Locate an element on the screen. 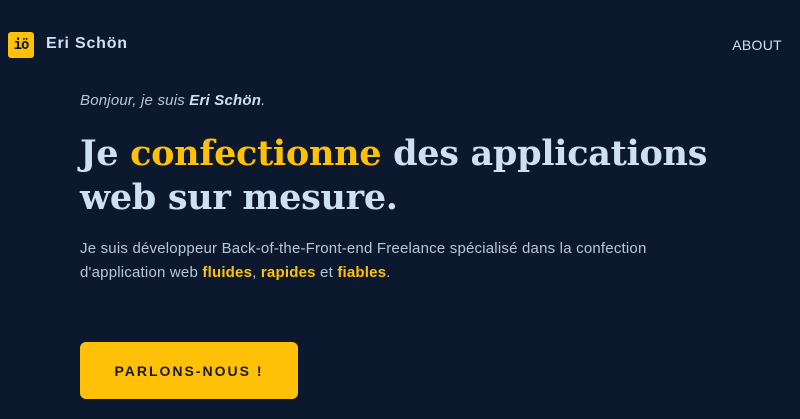 This screenshot has height=419, width=800. intro-highlight-fiables: fiables is located at coordinates (362, 272).